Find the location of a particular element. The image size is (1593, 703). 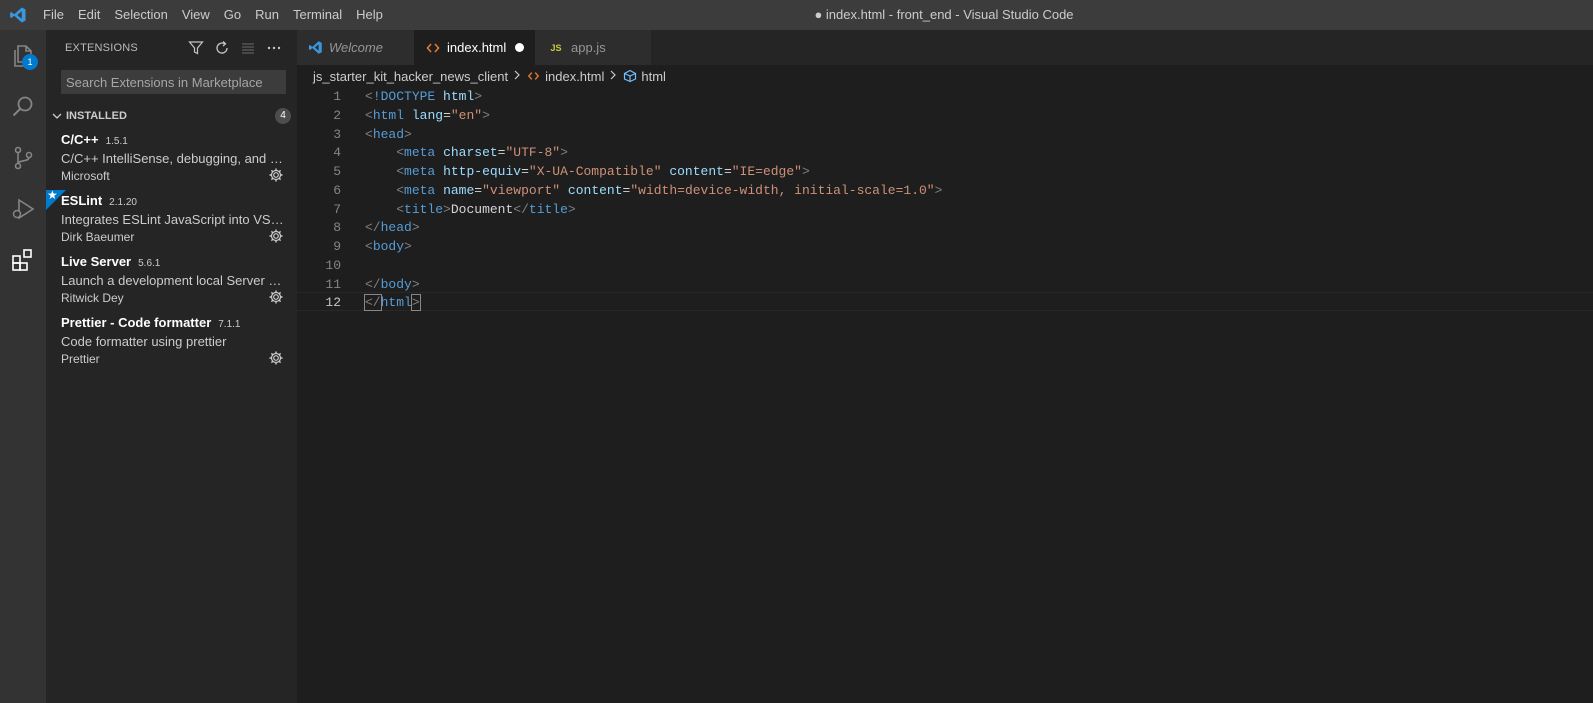

unsaved-dot-icon is located at coordinates (519, 47).